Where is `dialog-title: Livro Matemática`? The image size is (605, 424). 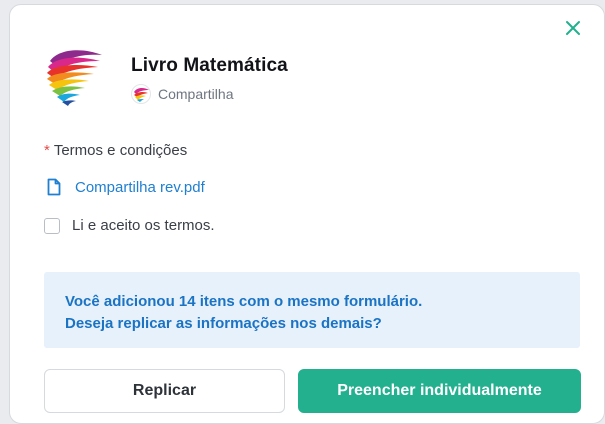 dialog-title: Livro Matemática is located at coordinates (209, 65).